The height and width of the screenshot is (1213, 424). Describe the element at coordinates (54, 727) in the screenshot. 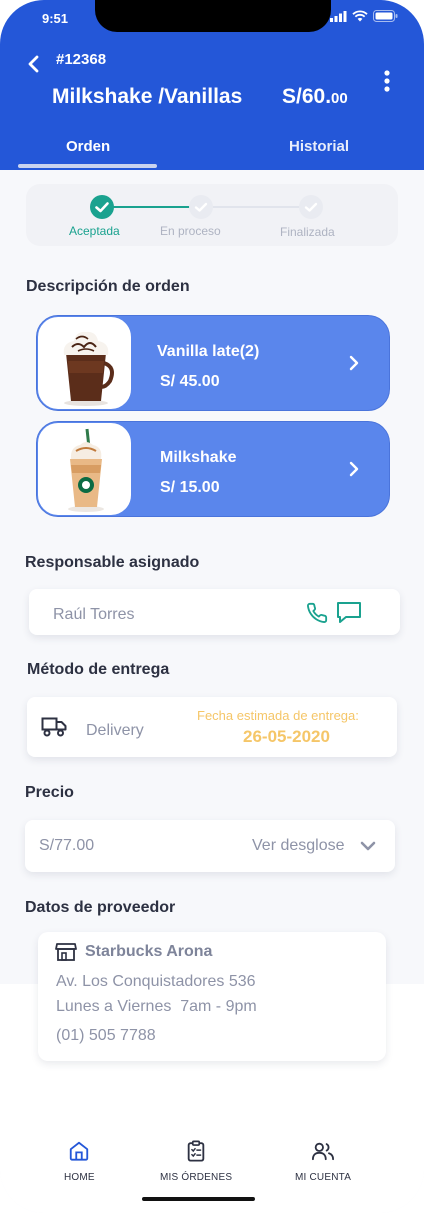

I see `truck-icon` at that location.